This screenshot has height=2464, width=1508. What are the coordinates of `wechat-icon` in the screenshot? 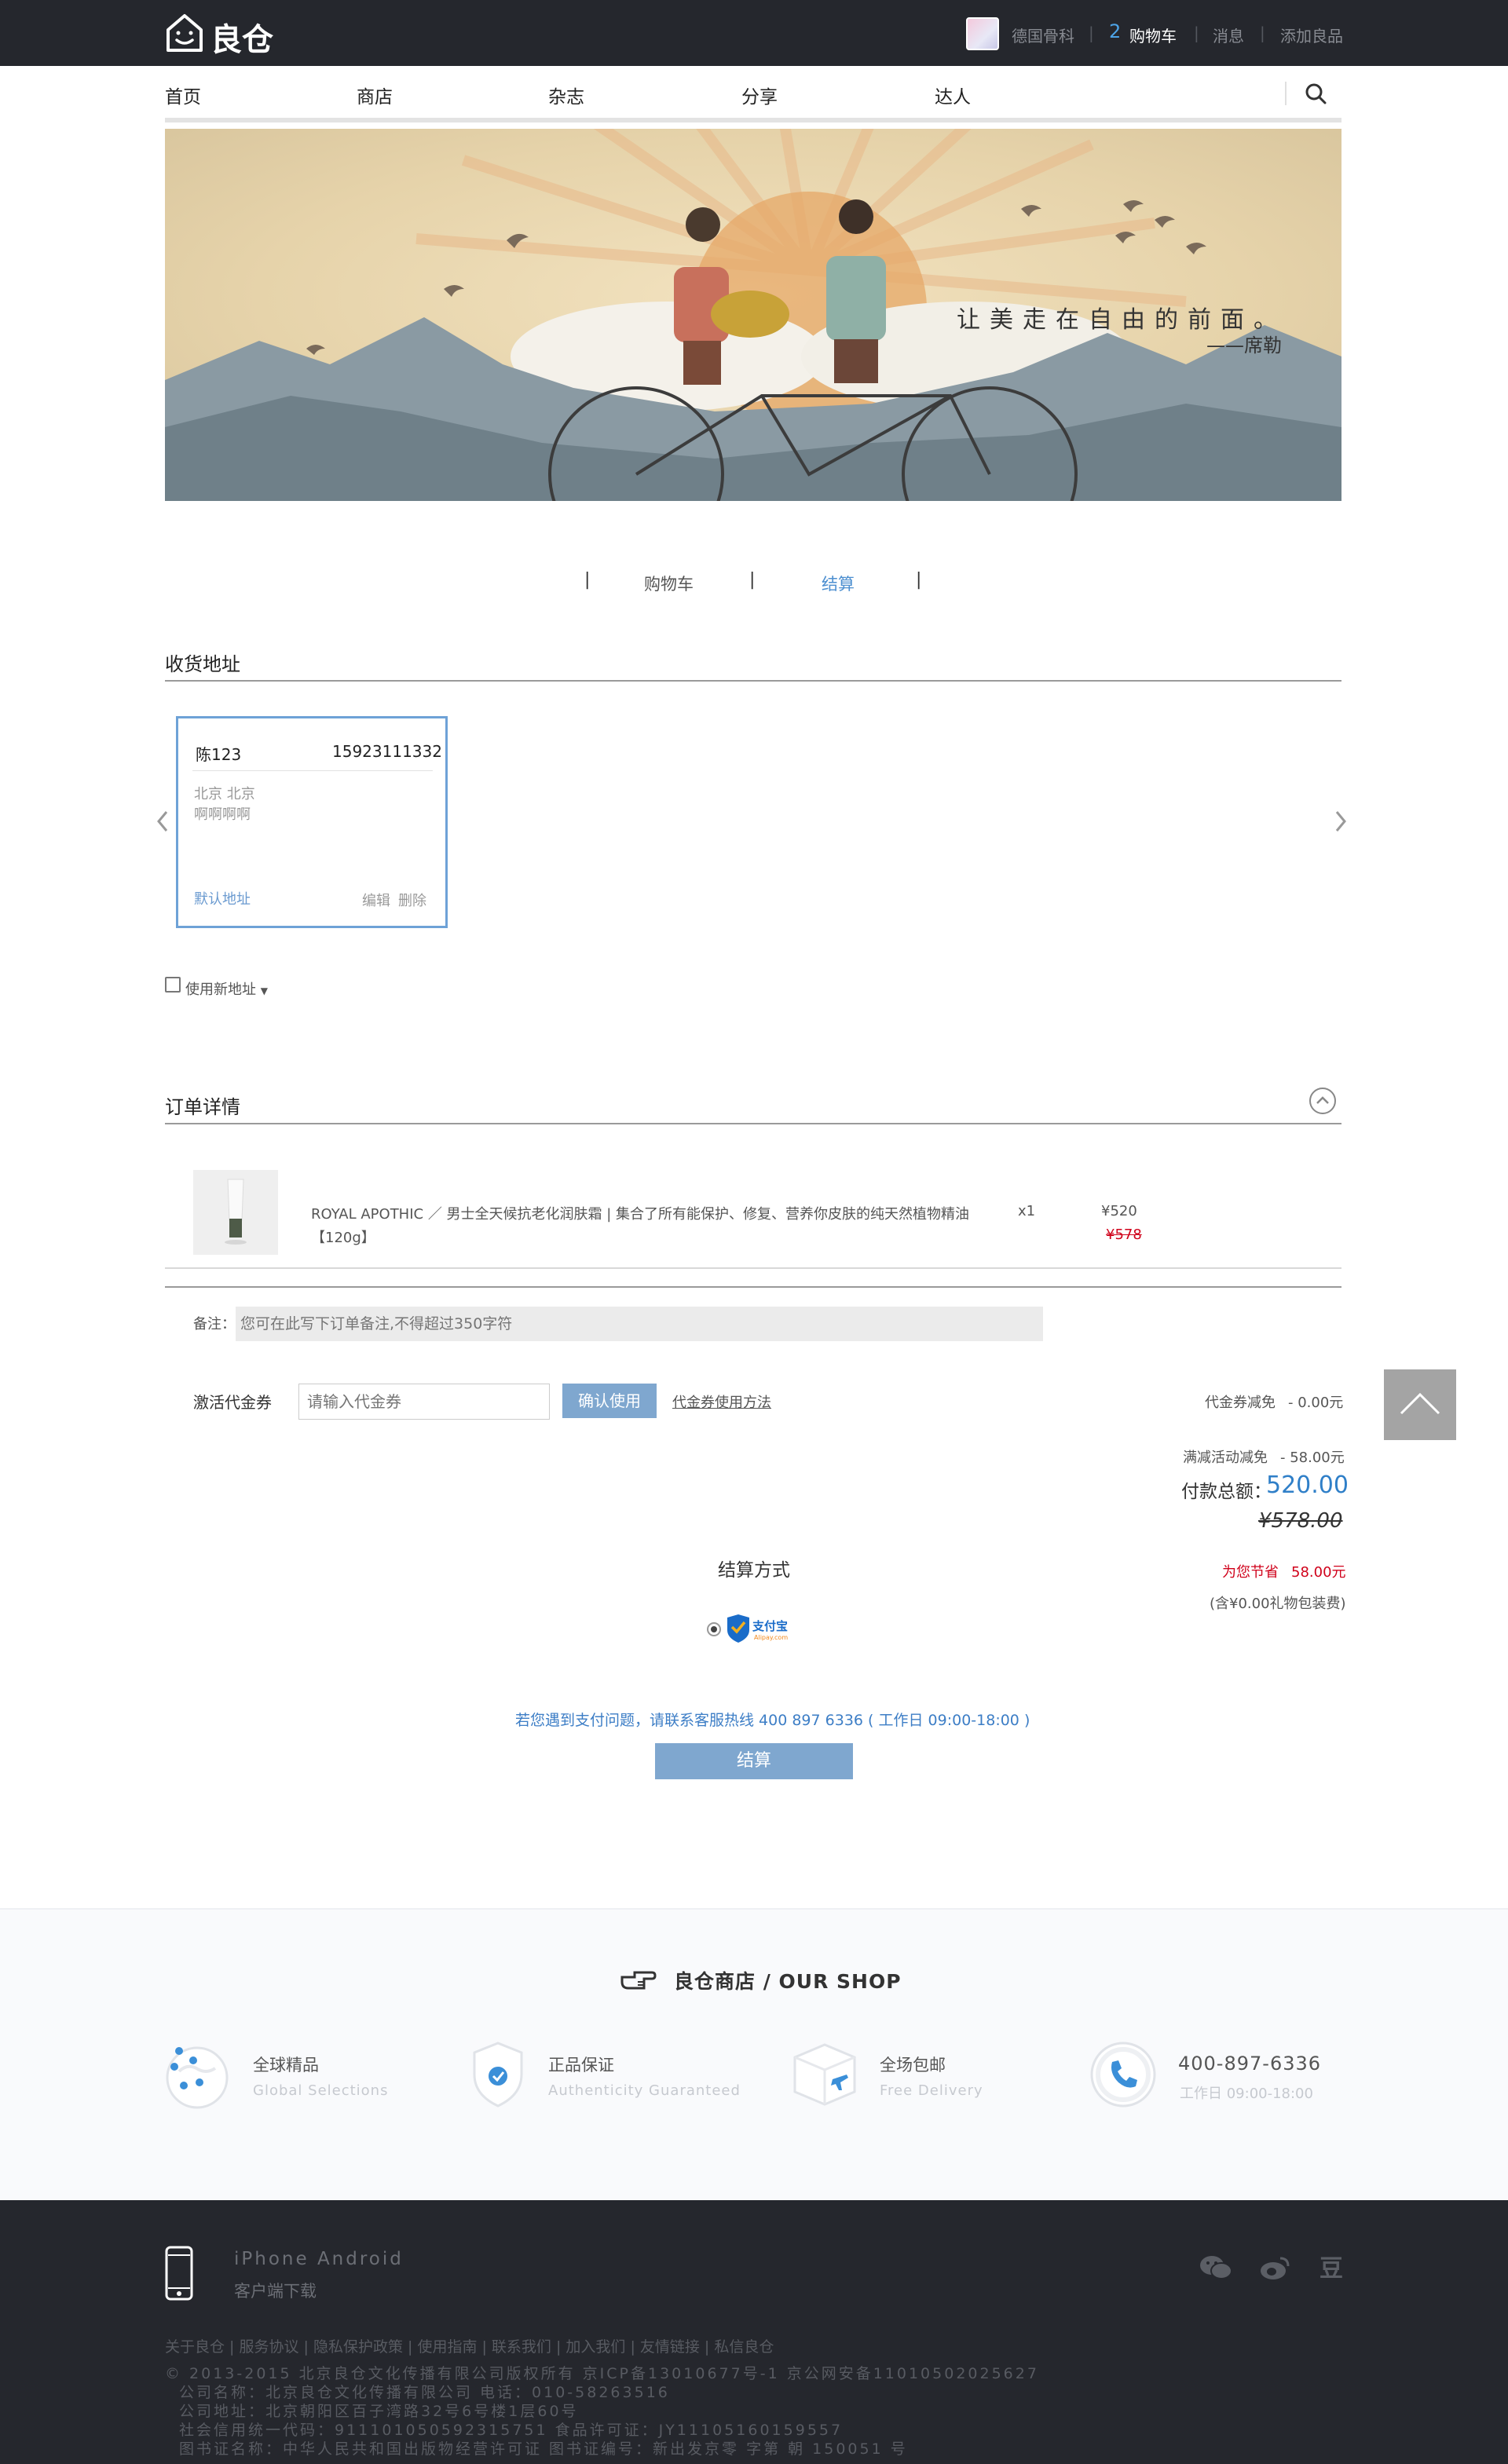 It's located at (1216, 2268).